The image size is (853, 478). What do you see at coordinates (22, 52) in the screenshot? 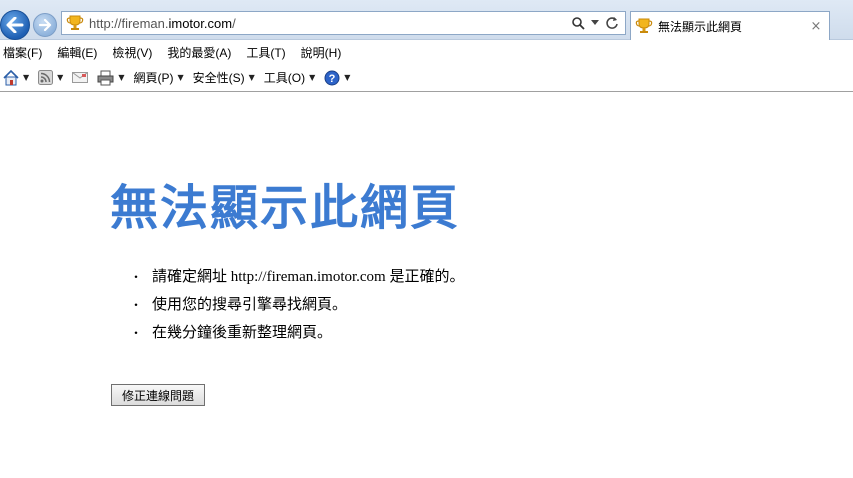
I see `menu-file: 檔案(F)` at bounding box center [22, 52].